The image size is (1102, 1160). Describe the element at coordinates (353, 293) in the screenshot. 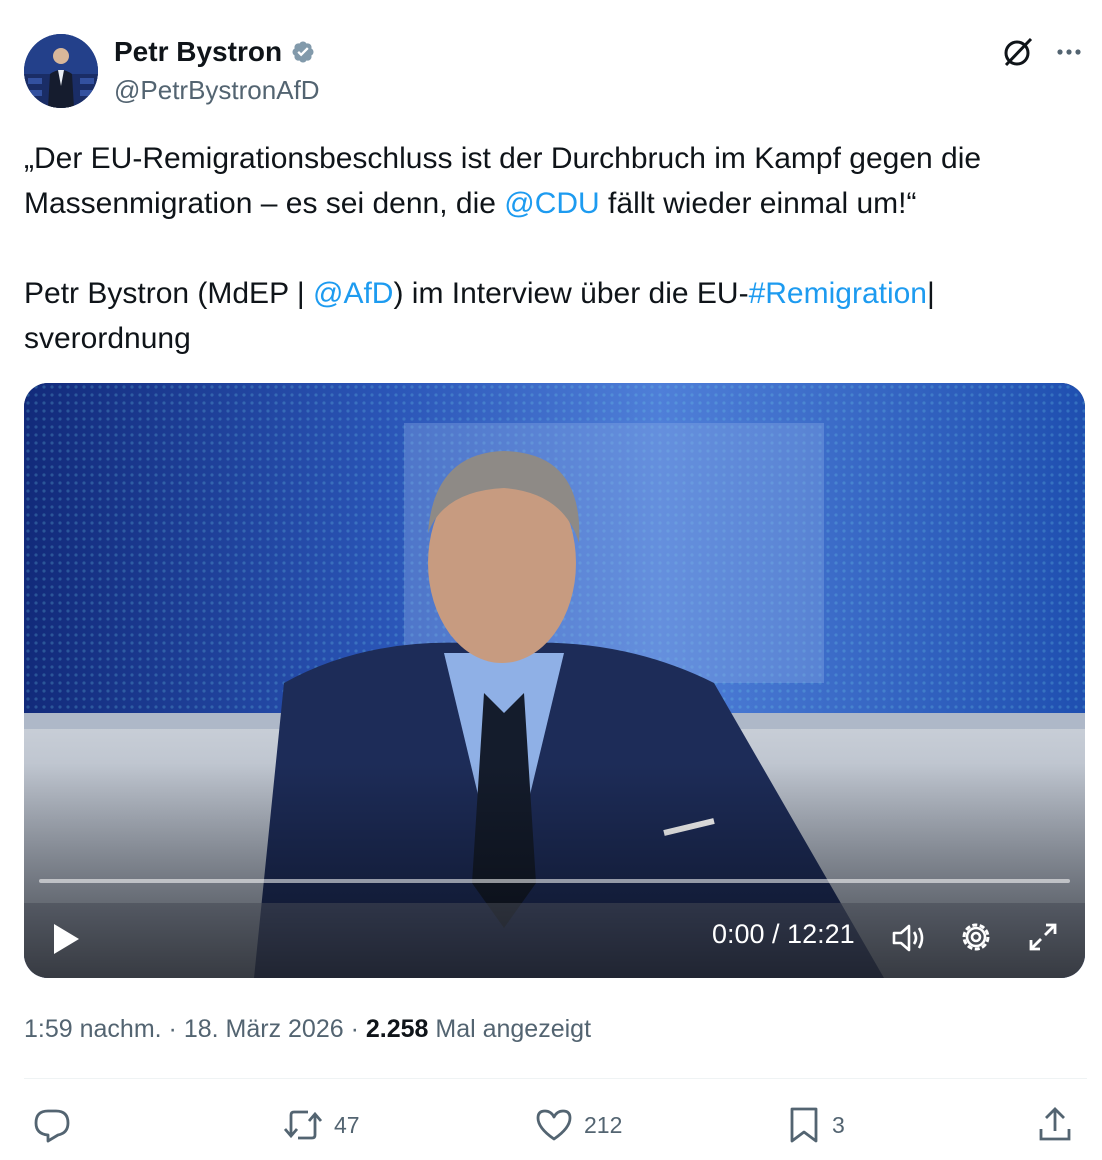

I see `mention-afd-link: @AfD` at that location.